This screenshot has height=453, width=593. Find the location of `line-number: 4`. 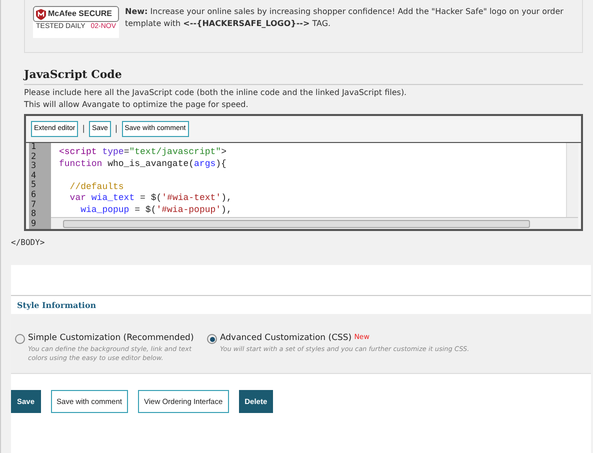

line-number: 4 is located at coordinates (34, 176).